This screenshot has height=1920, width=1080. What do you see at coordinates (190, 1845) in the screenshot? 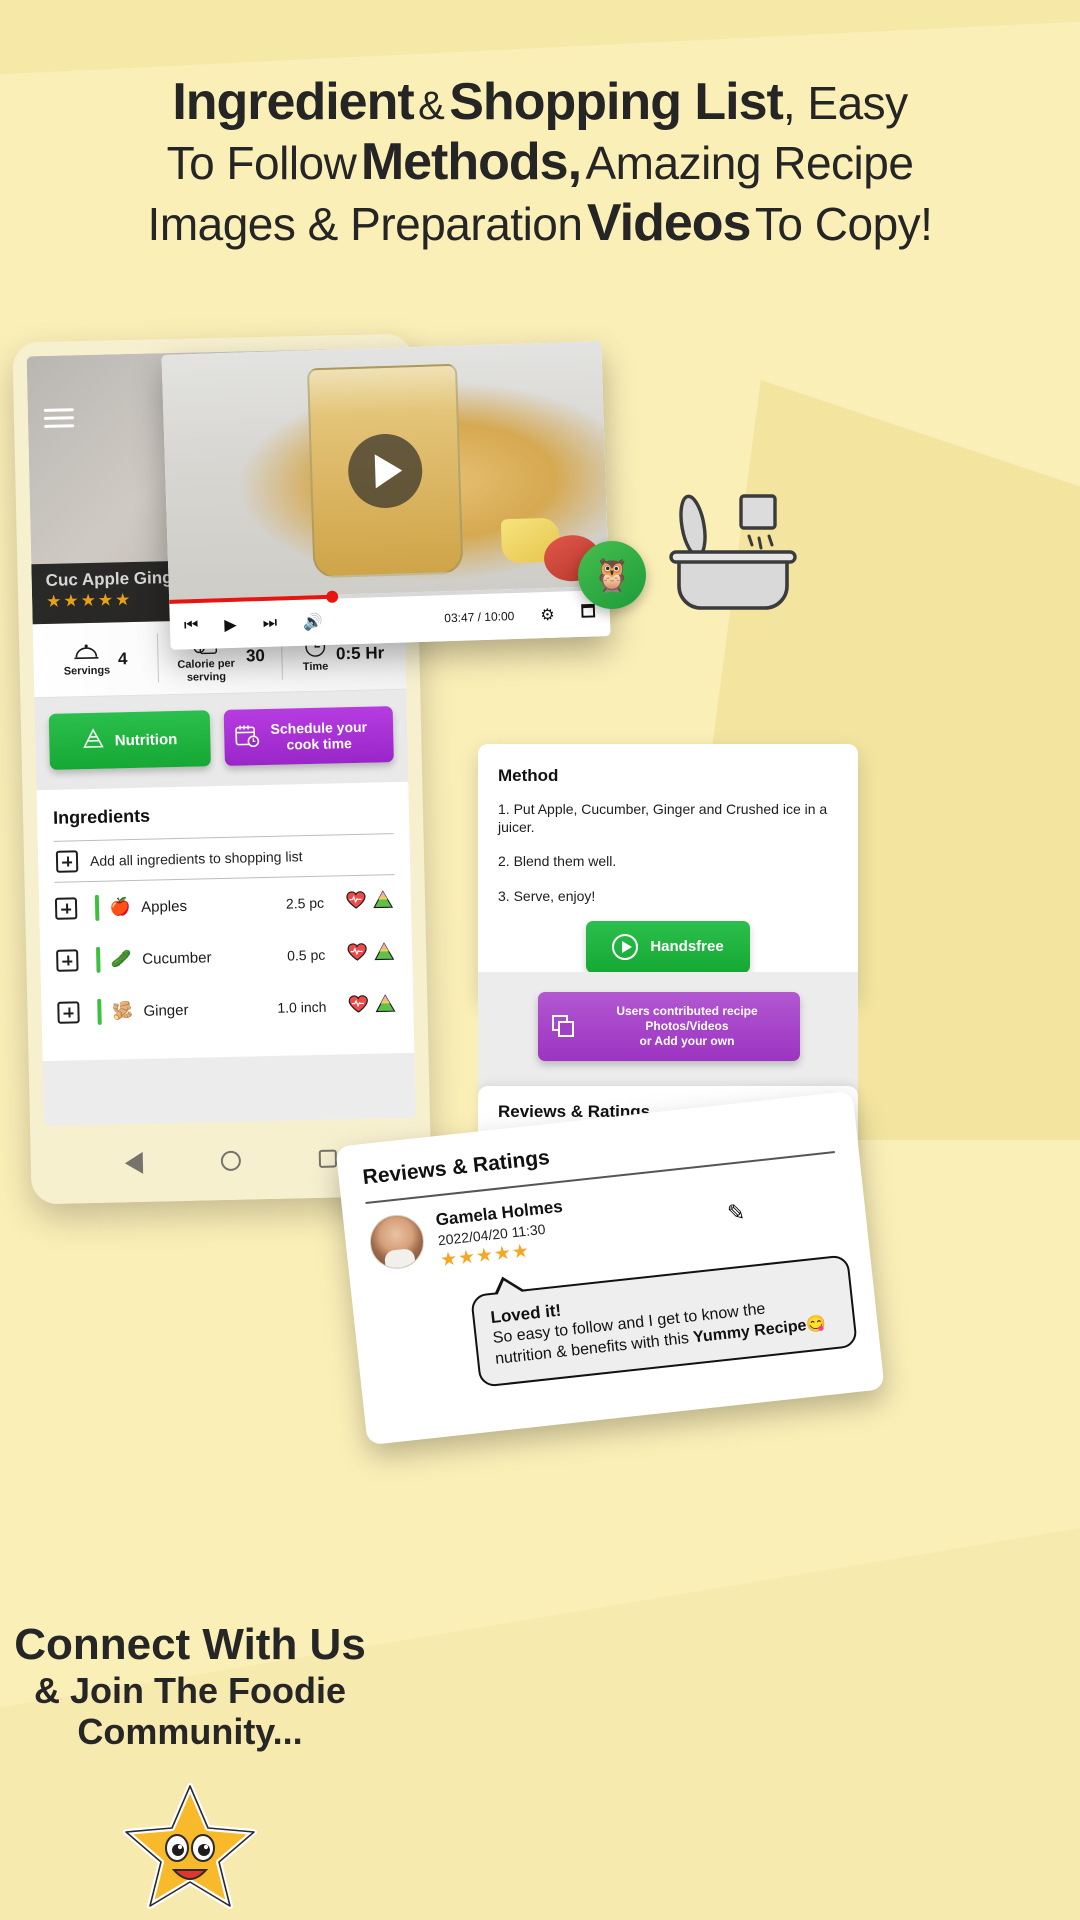
I see `smiling-star-icon` at bounding box center [190, 1845].